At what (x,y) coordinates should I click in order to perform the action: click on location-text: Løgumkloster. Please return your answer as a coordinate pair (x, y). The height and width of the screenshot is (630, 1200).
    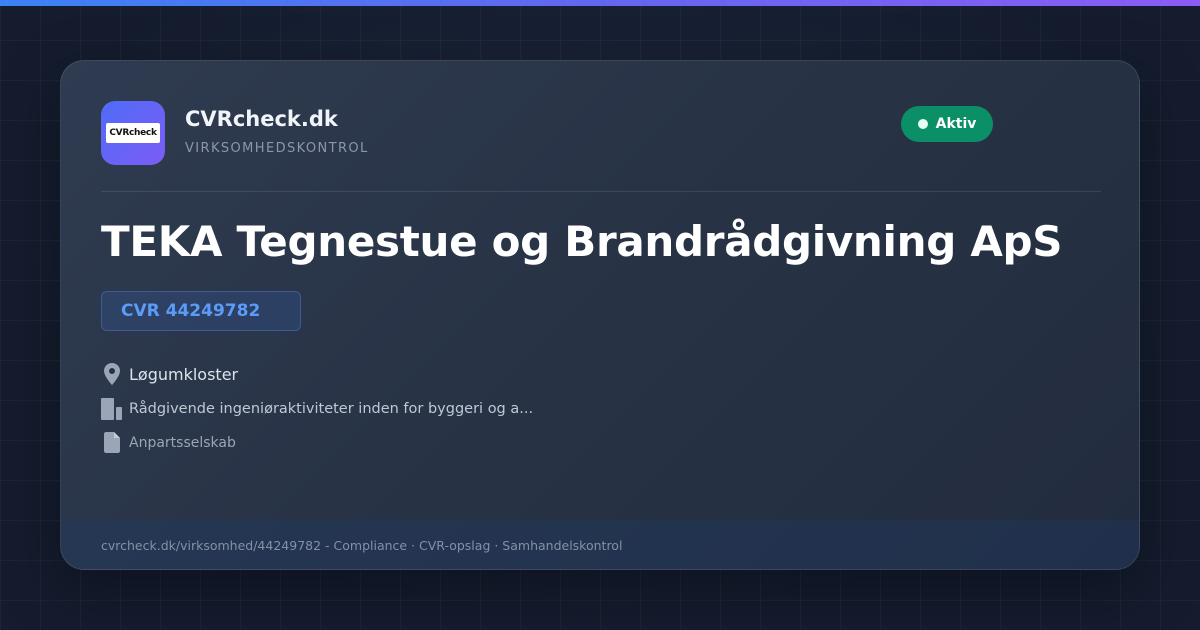
    Looking at the image, I should click on (184, 374).